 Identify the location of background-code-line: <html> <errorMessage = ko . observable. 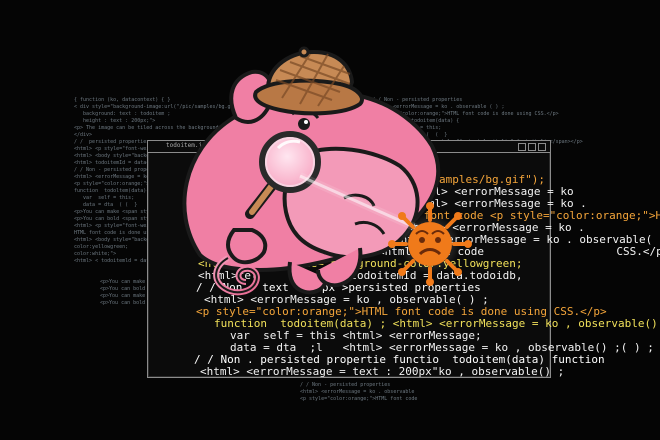
(357, 392).